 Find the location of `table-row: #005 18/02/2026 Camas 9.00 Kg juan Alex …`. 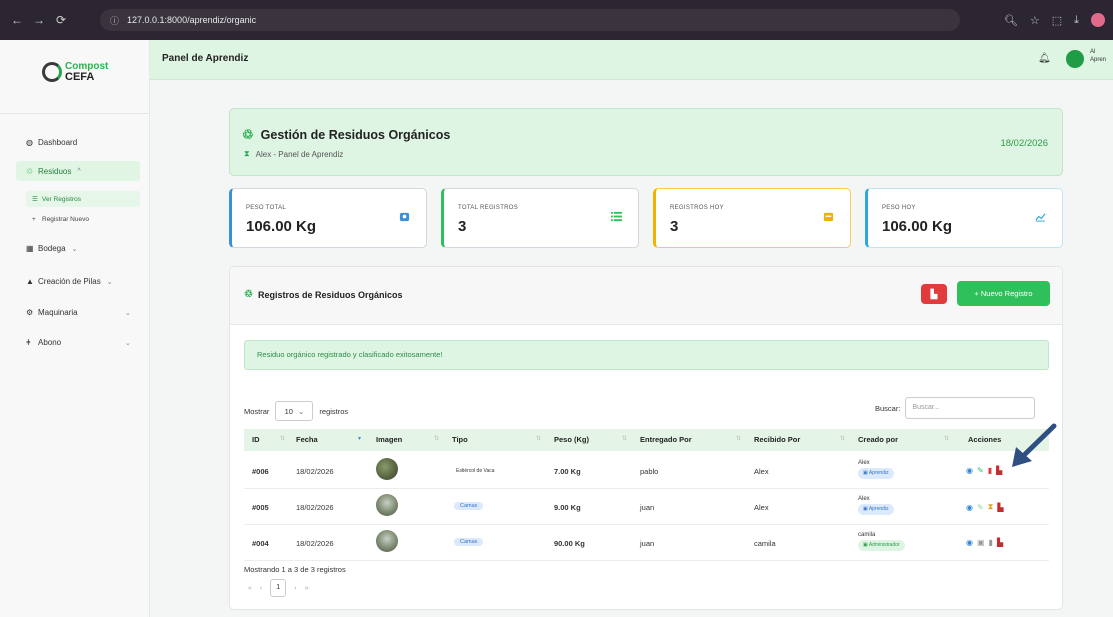

table-row: #005 18/02/2026 Camas 9.00 Kg juan Alex … is located at coordinates (646, 507).